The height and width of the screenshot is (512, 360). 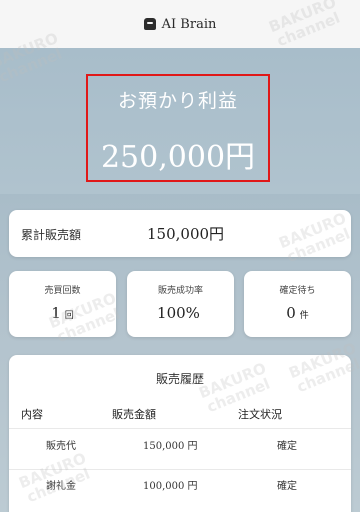 I want to click on stat-card-trades: 売買回数 1回, so click(x=62, y=304).